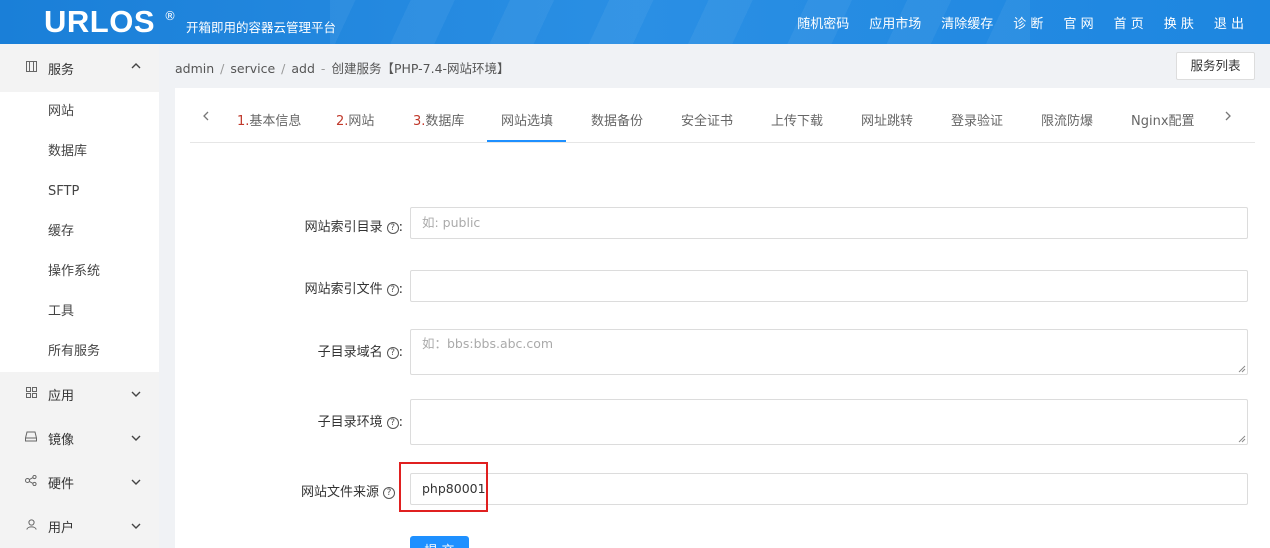 Image resolution: width=1270 pixels, height=548 pixels. I want to click on service-list-button: 服务列表, so click(1215, 66).